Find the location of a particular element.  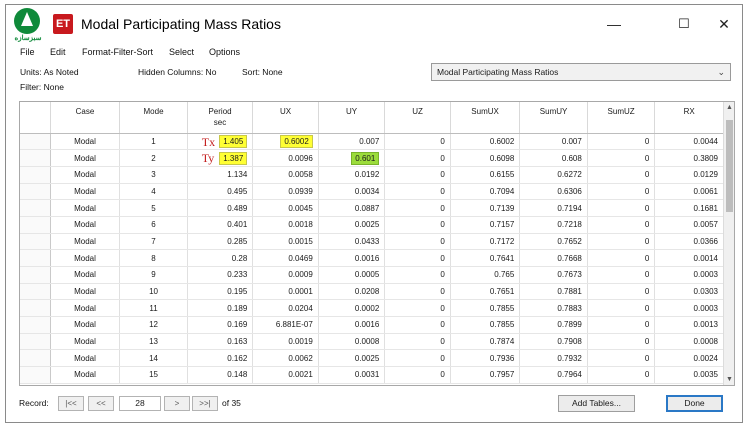

table-cell: 0.7855 is located at coordinates (485, 325).